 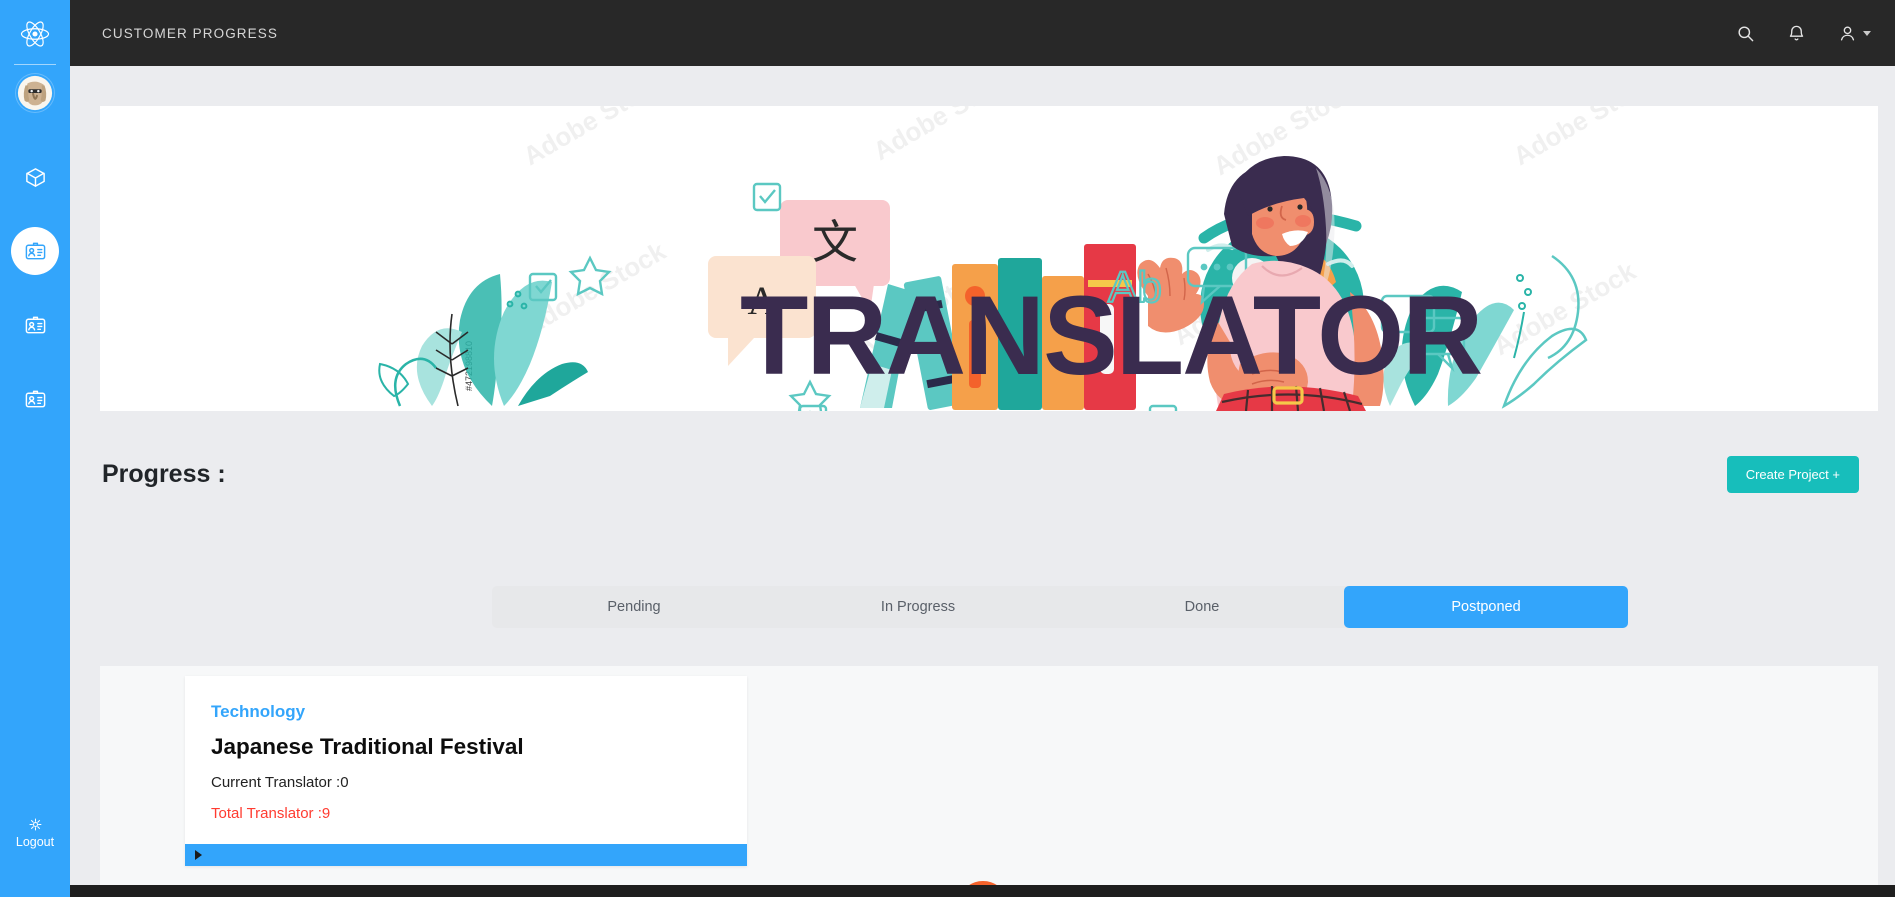 I want to click on sidebar-item-translators, so click(x=35, y=325).